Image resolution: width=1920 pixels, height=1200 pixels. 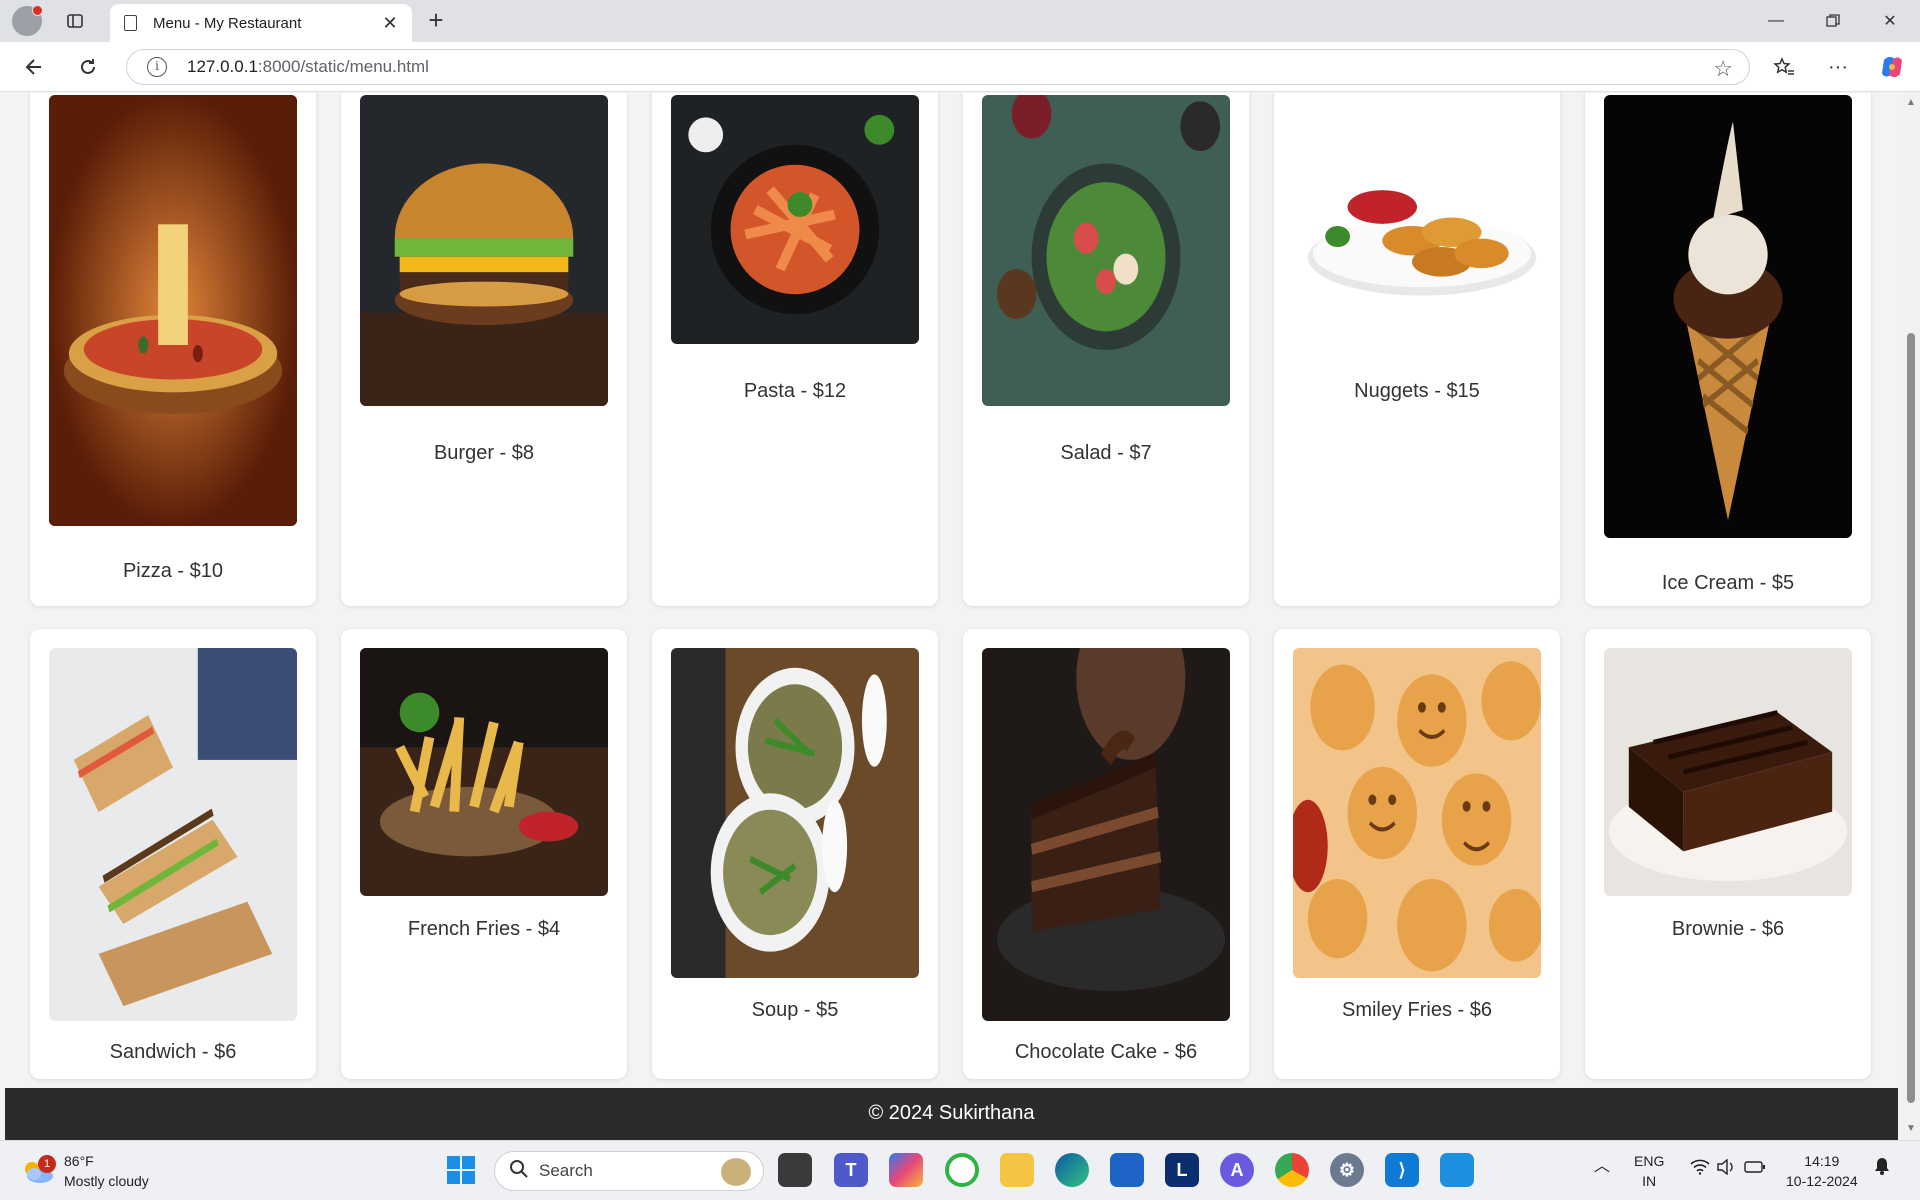 I want to click on l-app-icon: L, so click(x=1182, y=1170).